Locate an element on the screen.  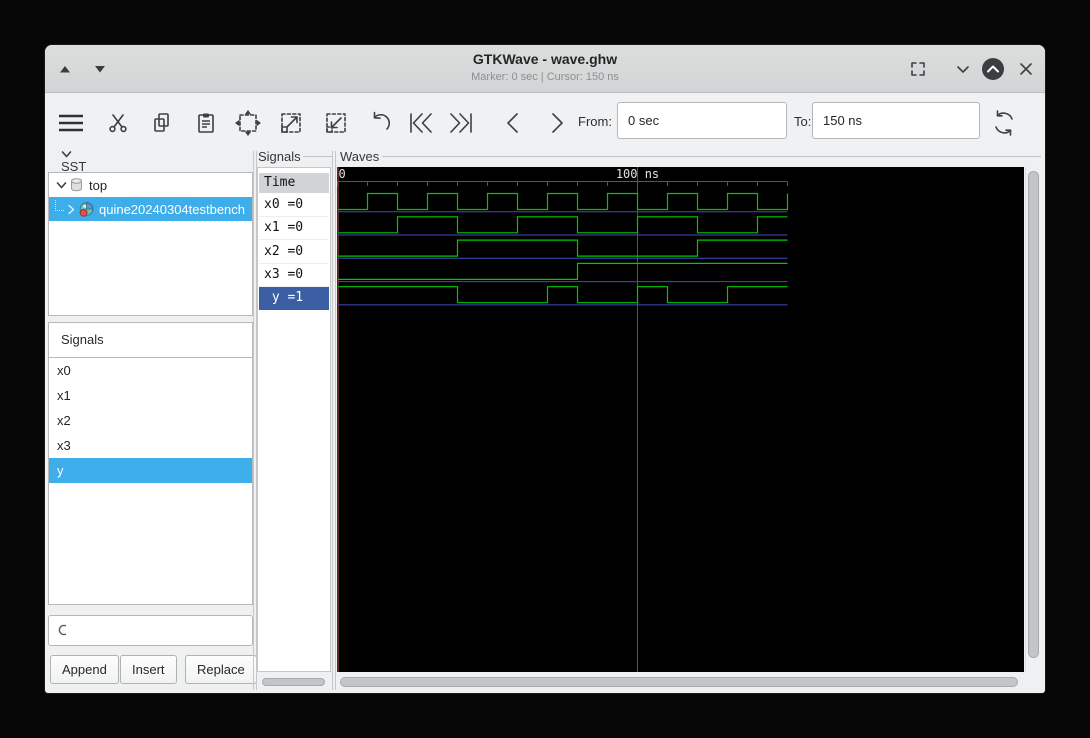
chevron-right-icon is located at coordinates (557, 123).